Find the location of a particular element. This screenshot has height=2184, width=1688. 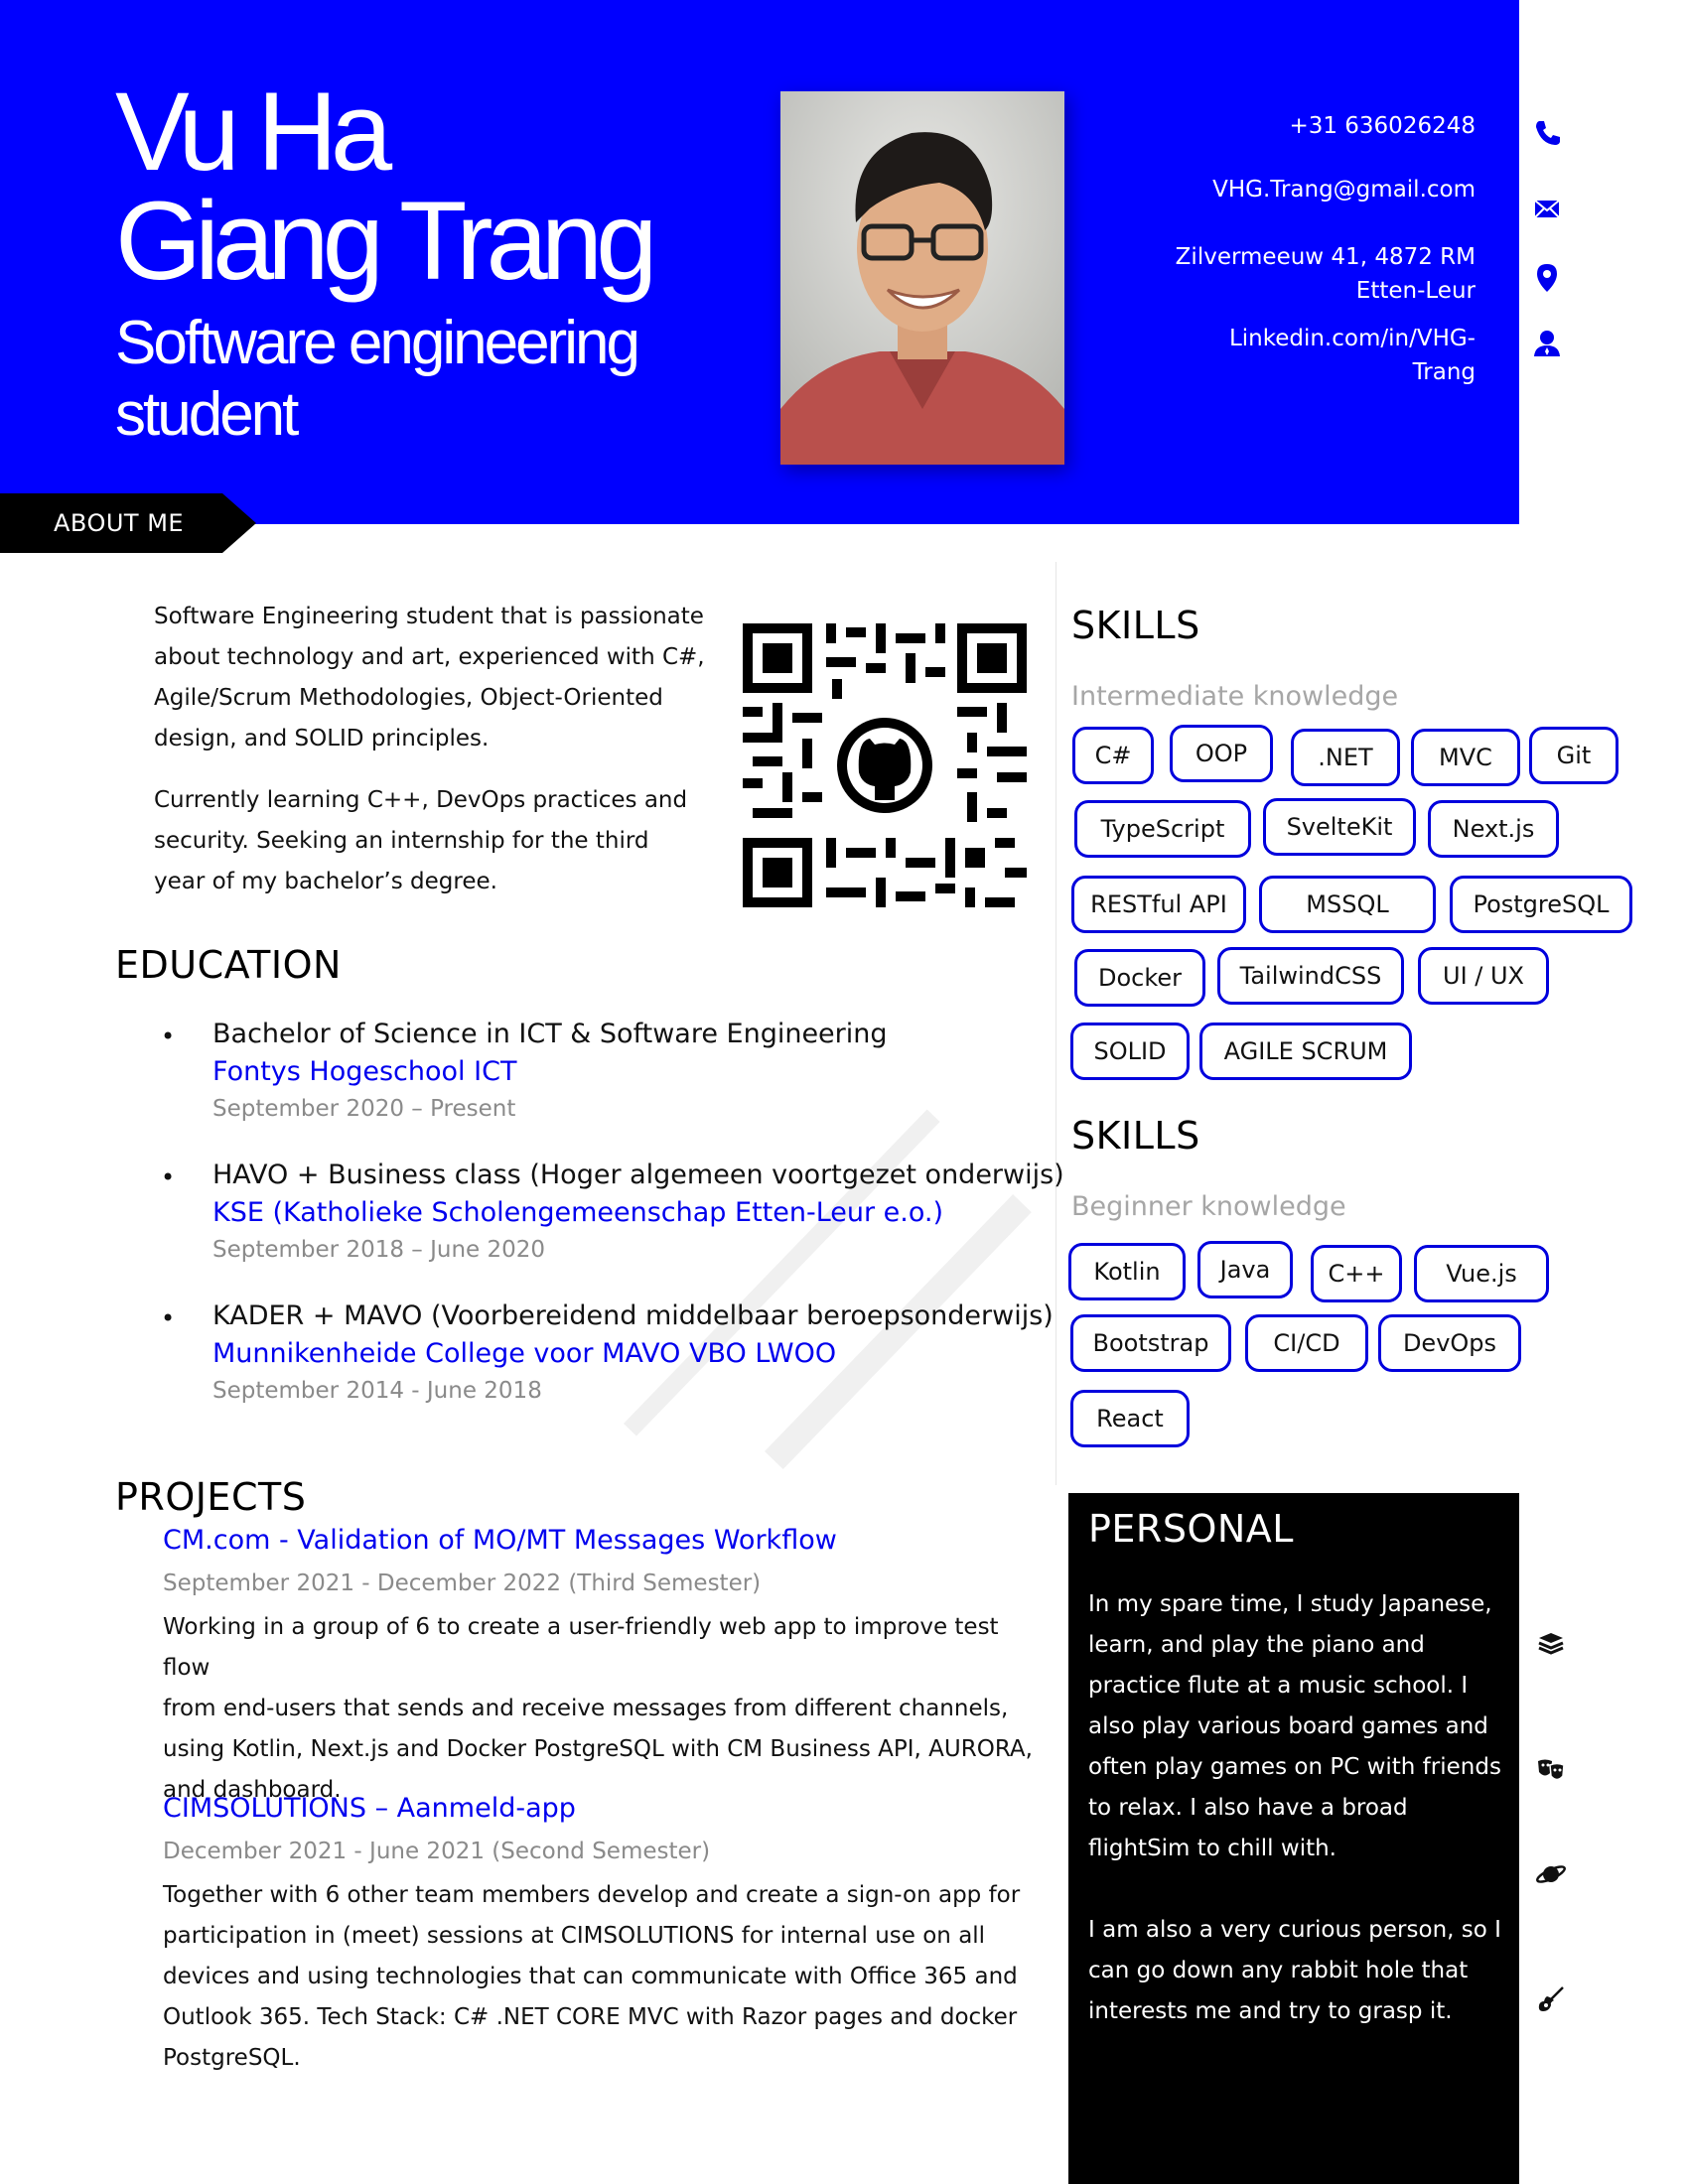

github-qr-code is located at coordinates (885, 765).